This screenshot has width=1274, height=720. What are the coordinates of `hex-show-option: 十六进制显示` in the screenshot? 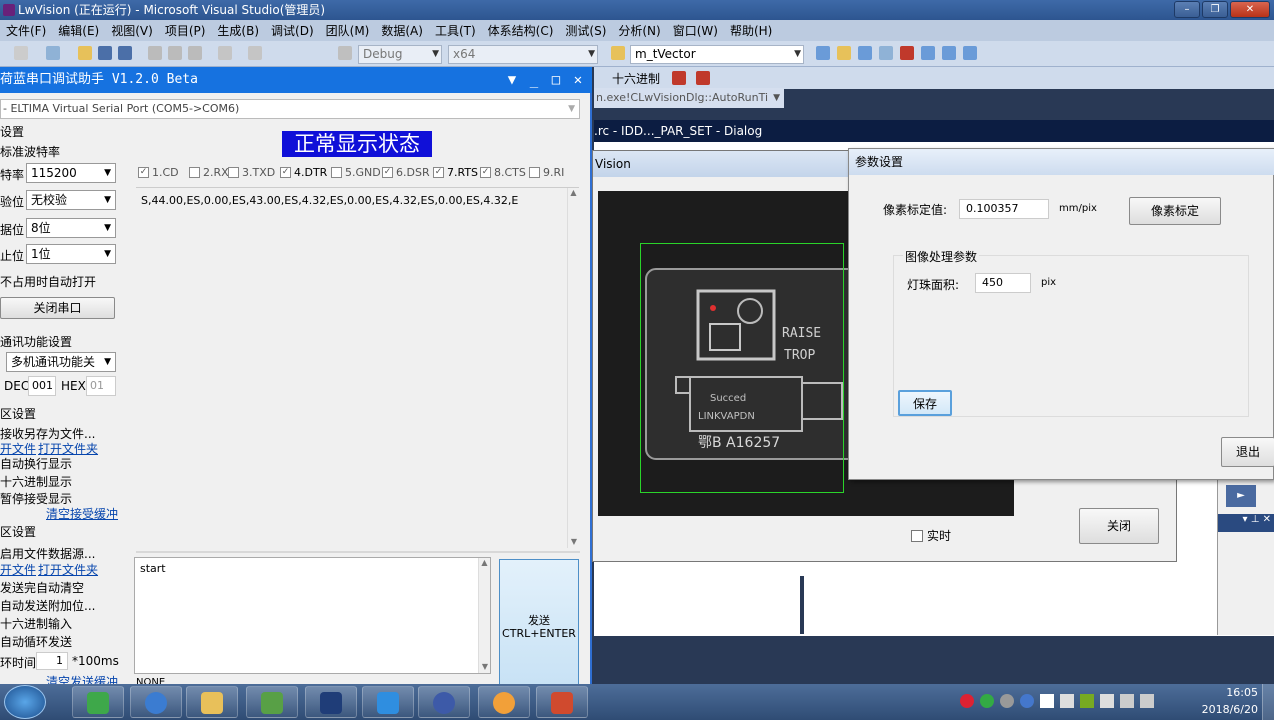 It's located at (36, 481).